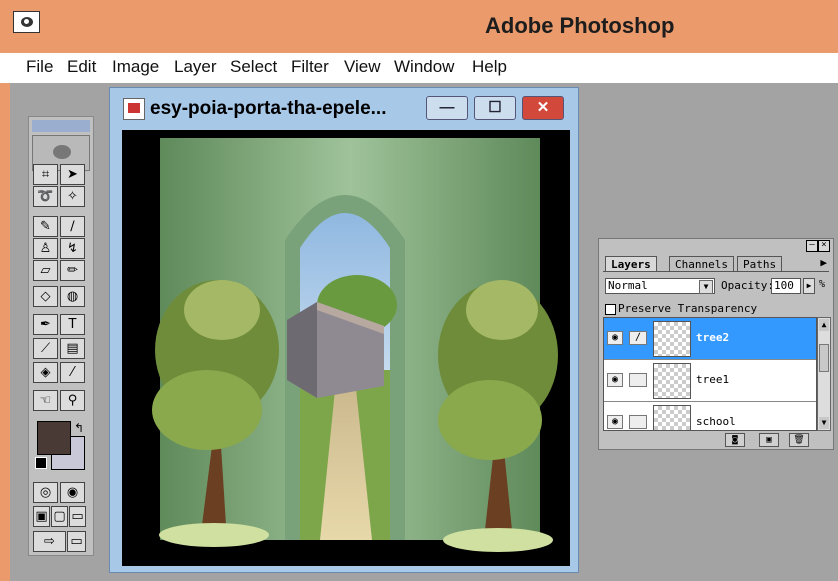  What do you see at coordinates (638, 338) in the screenshot?
I see `brush-icon: ∕` at bounding box center [638, 338].